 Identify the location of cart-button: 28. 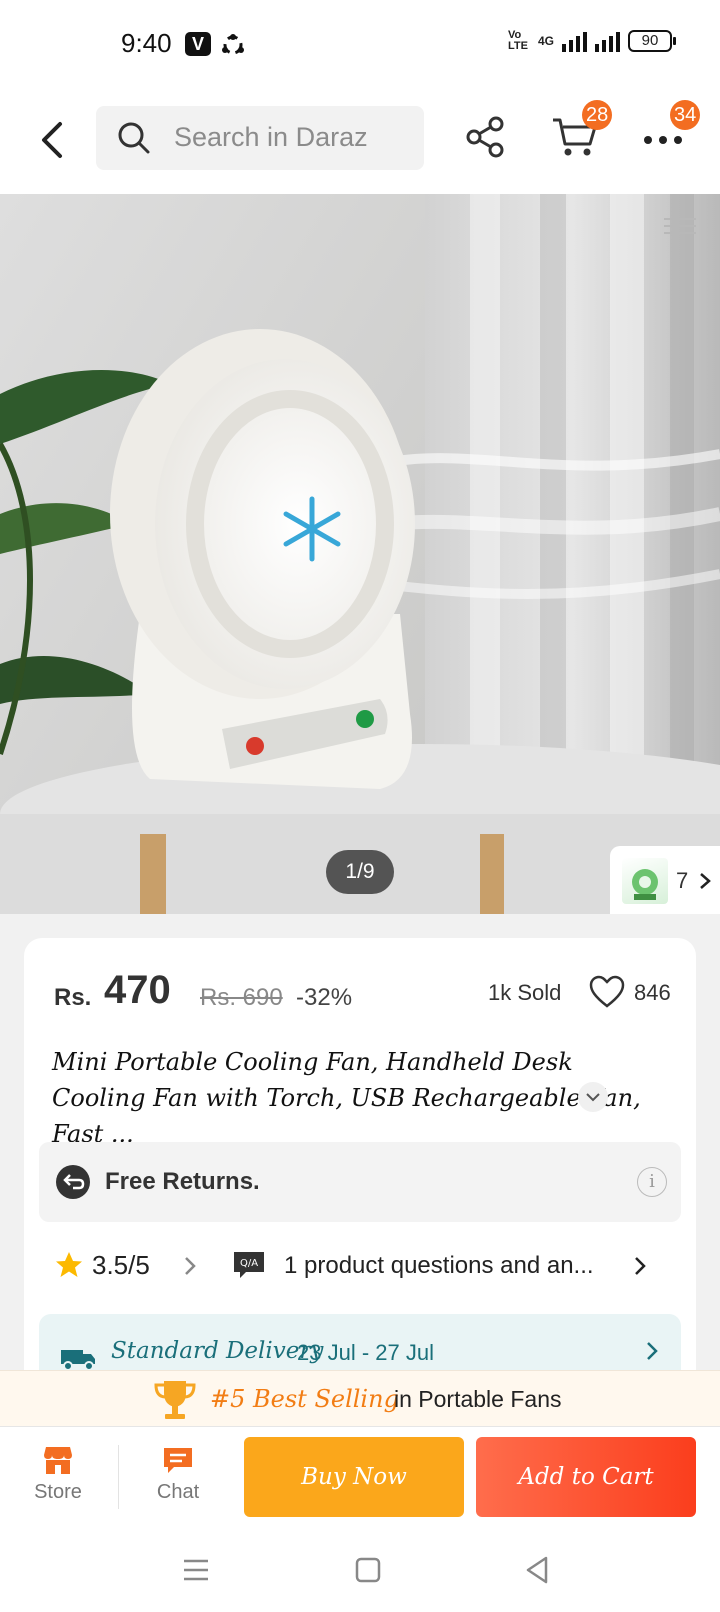
(581, 131).